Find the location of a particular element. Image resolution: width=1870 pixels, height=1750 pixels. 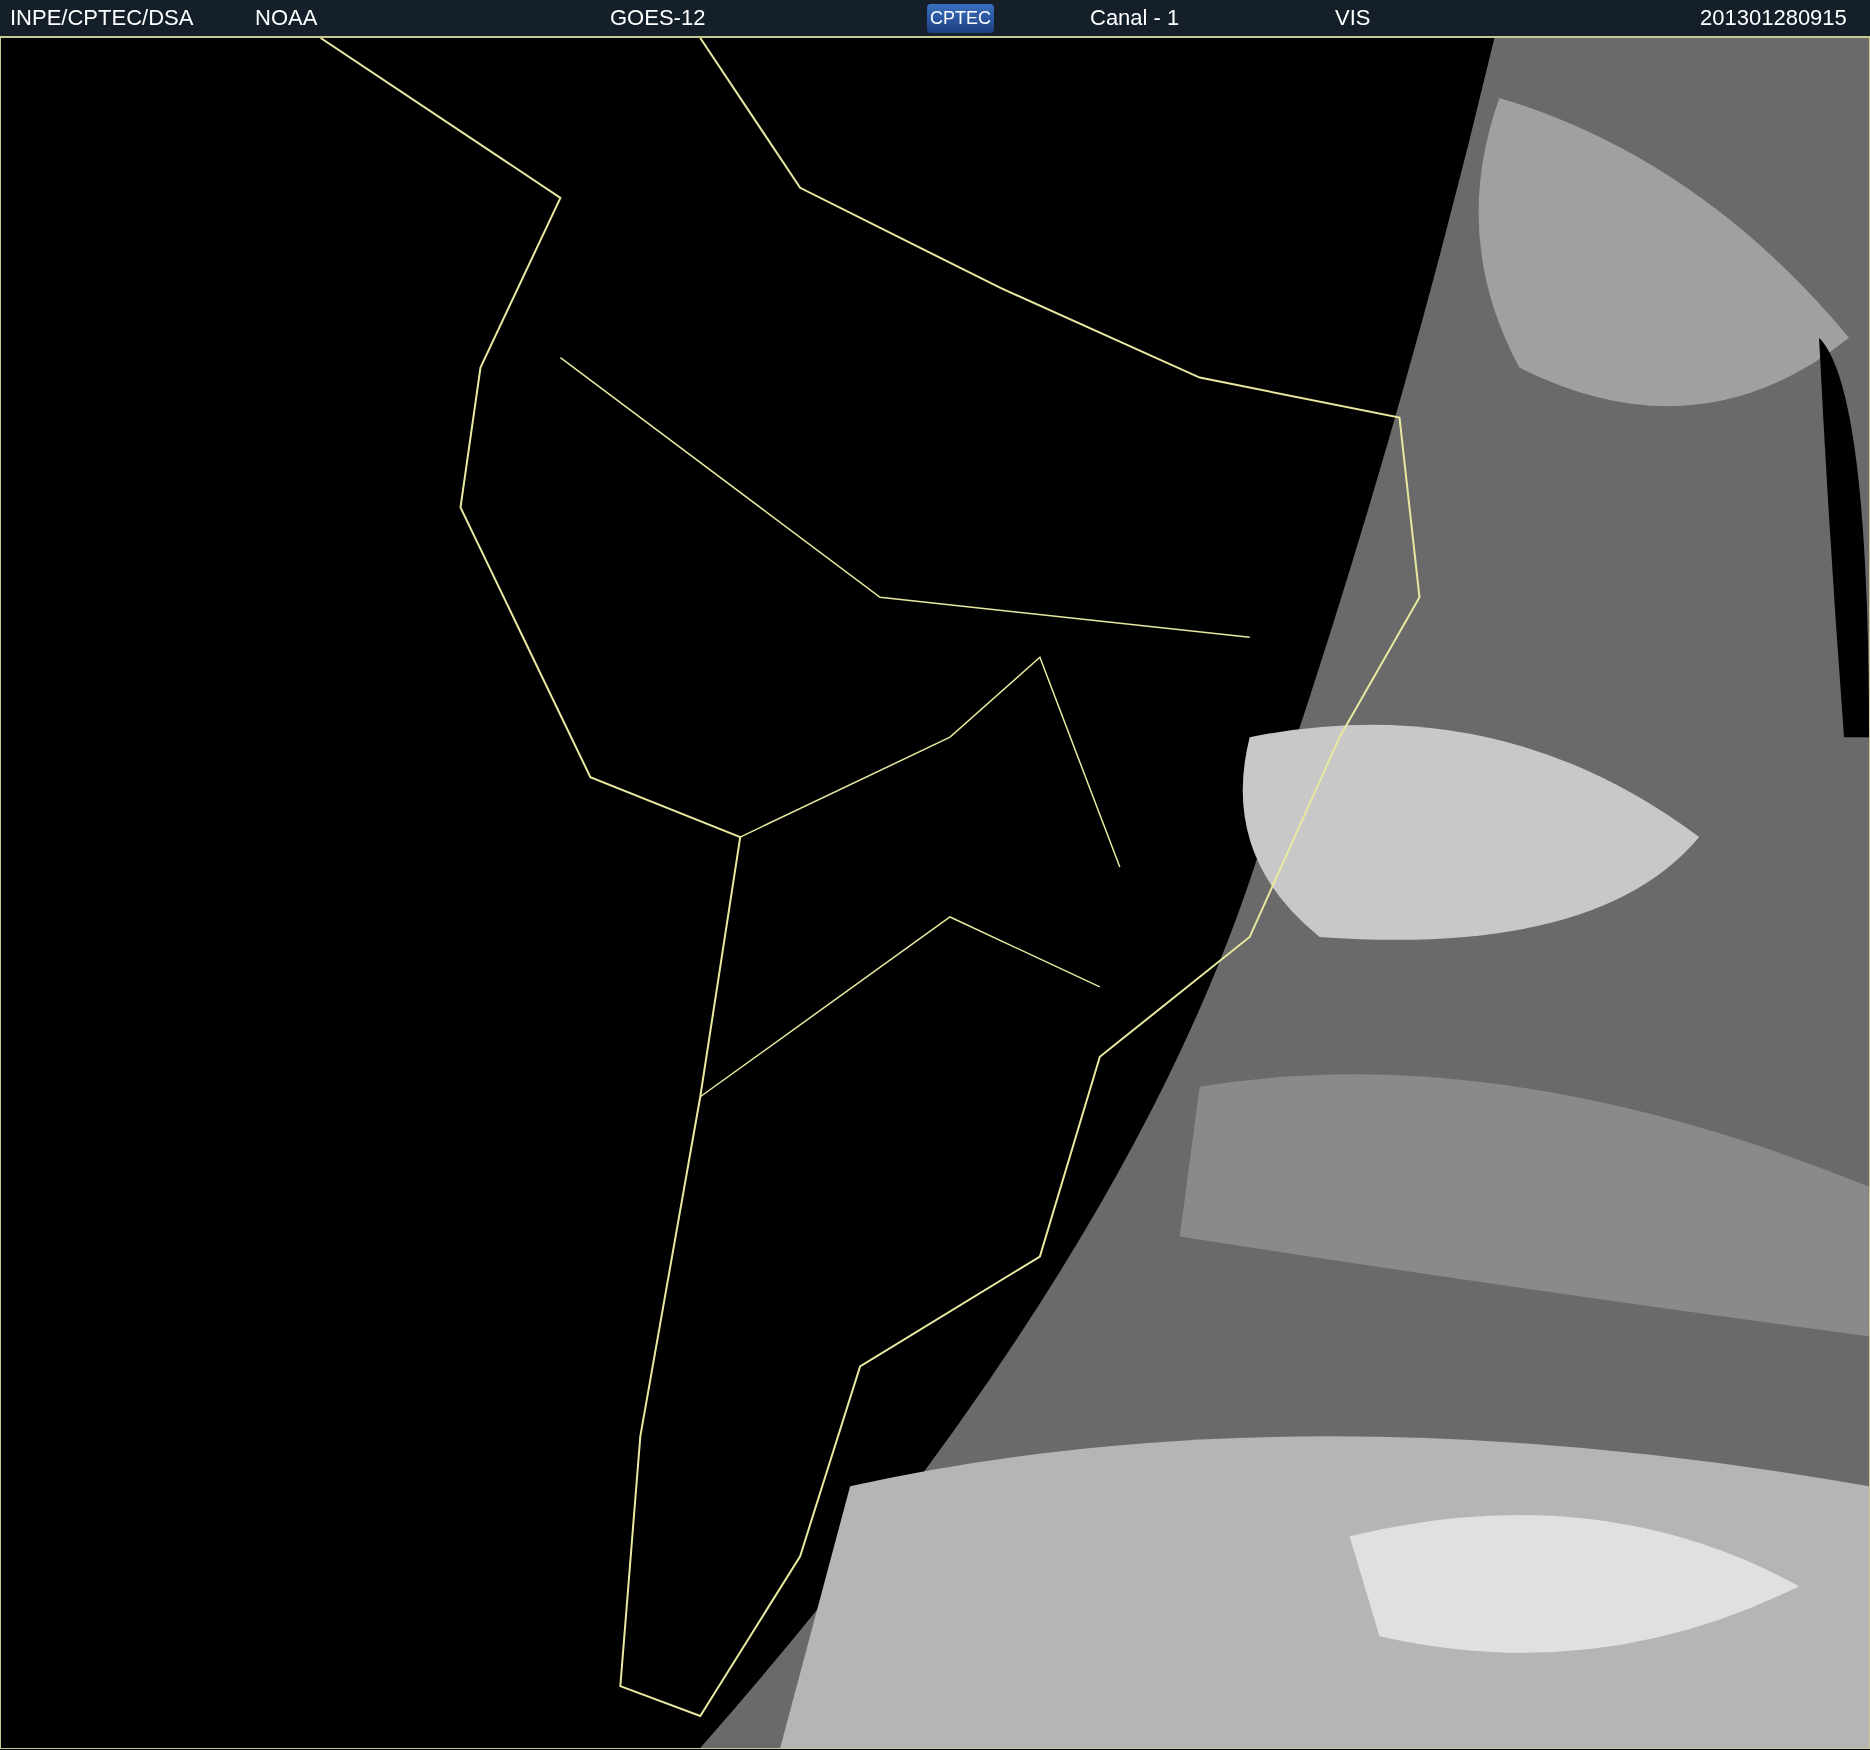

channel-label: Canal - 1 is located at coordinates (1135, 18).